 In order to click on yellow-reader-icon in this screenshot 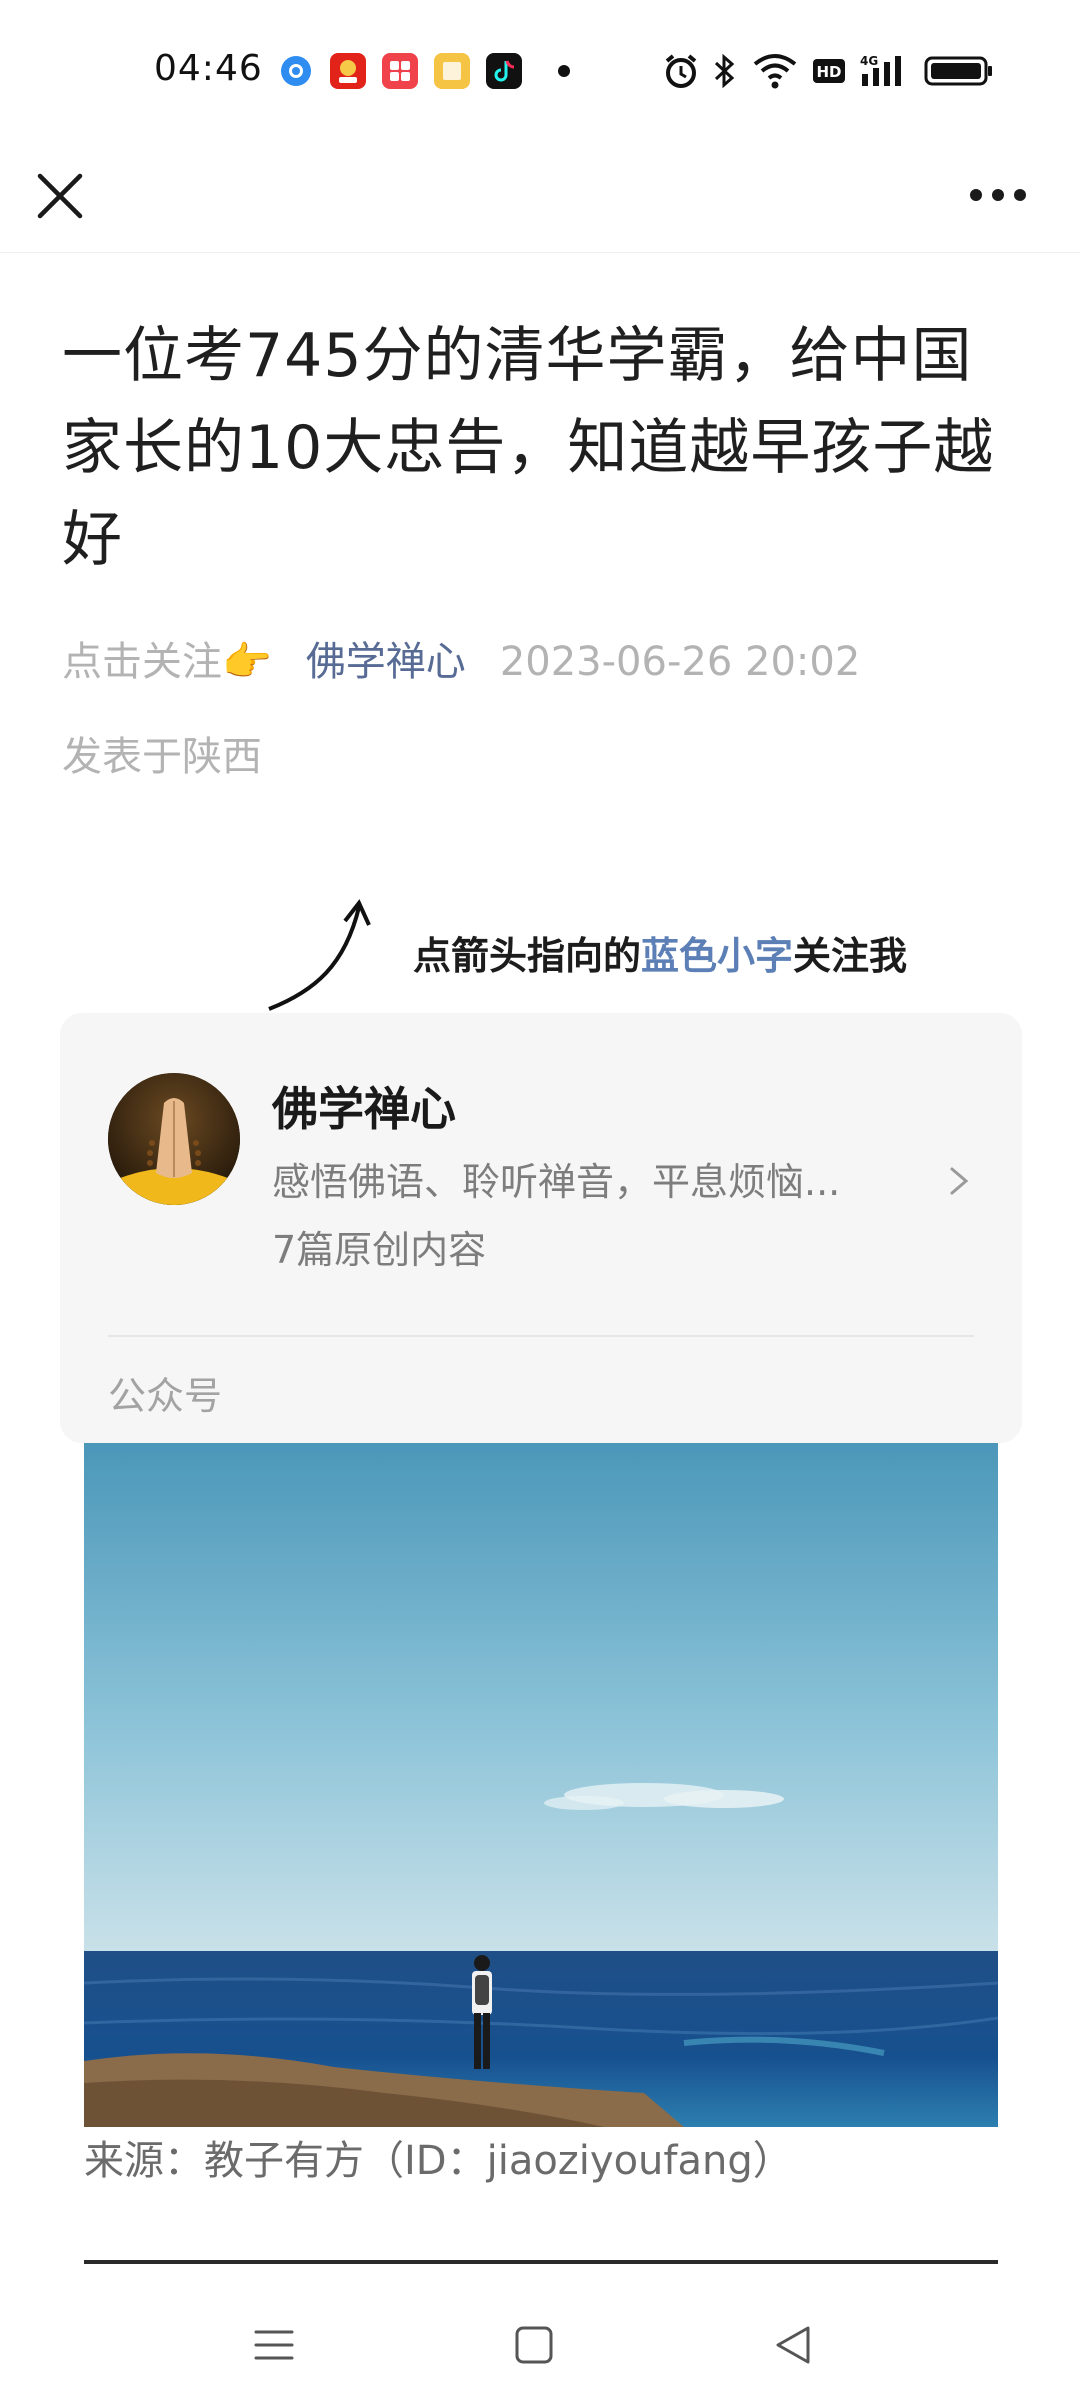, I will do `click(452, 71)`.